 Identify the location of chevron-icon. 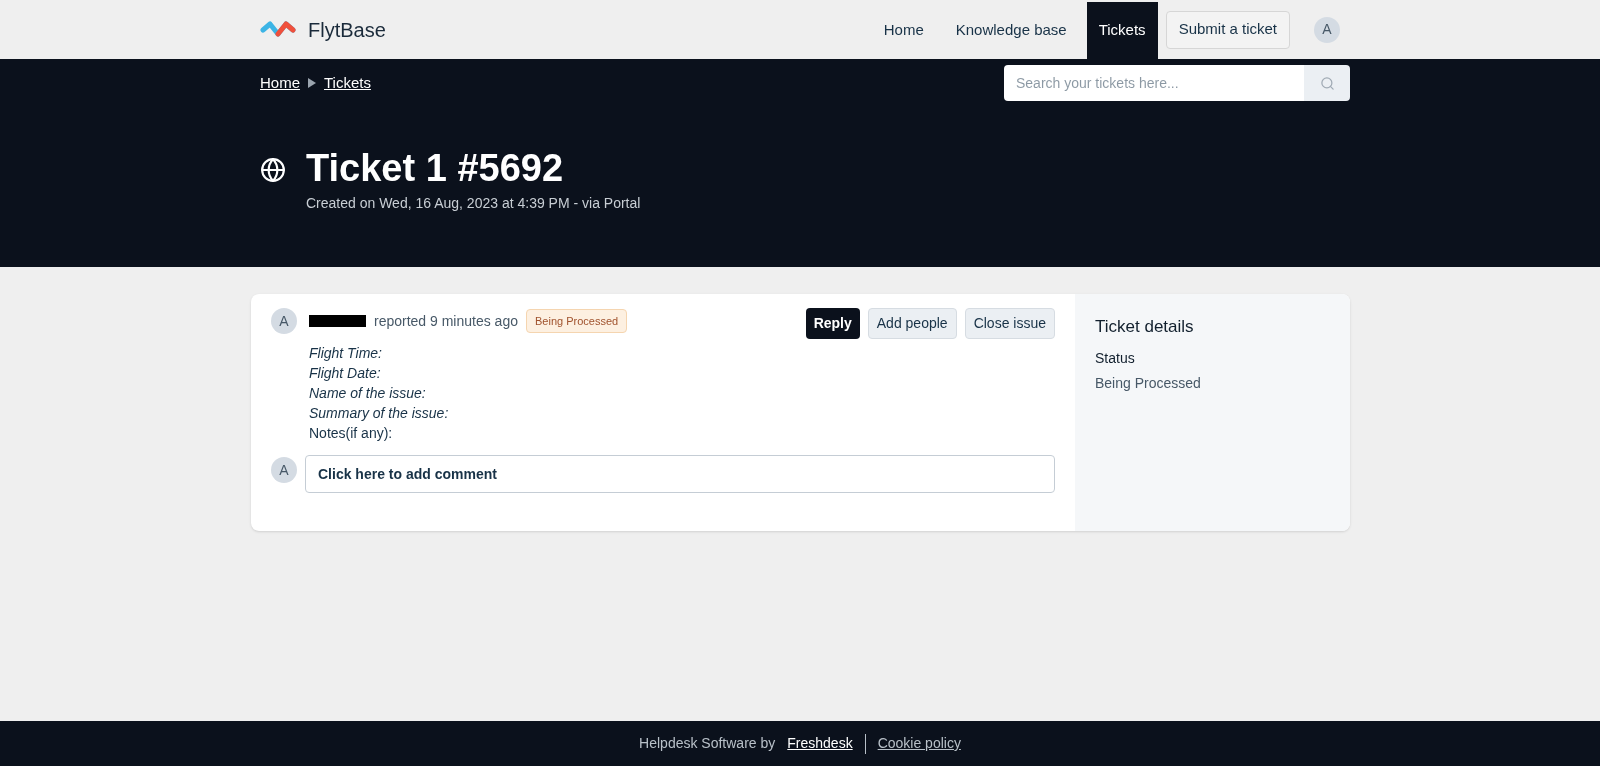
(312, 83).